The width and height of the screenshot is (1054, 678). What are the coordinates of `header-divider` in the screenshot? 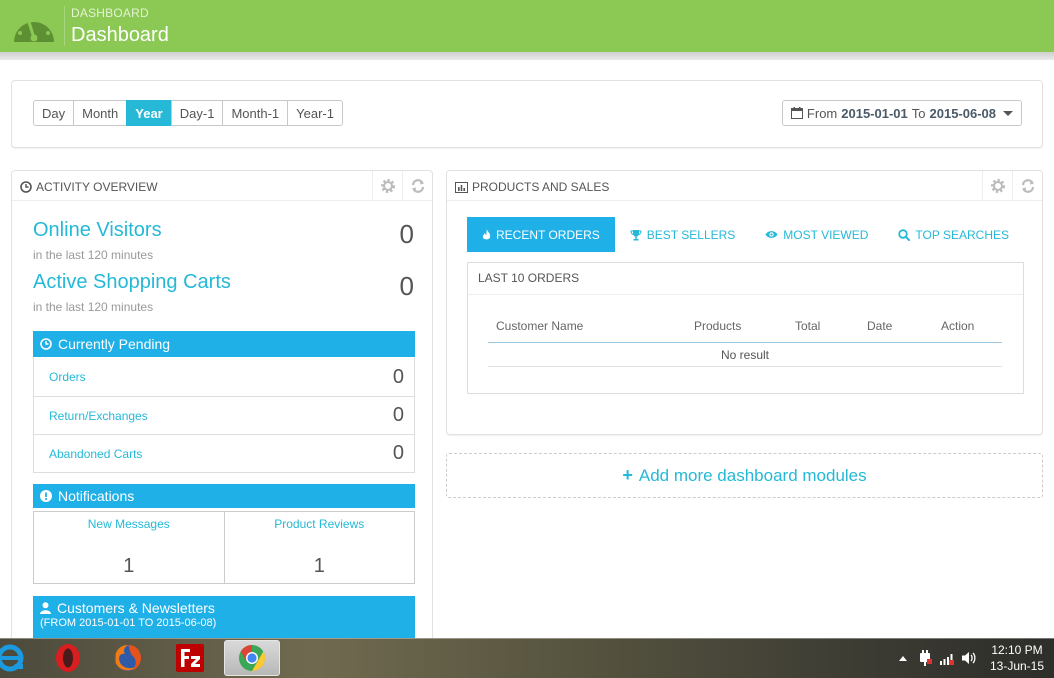 It's located at (64, 26).